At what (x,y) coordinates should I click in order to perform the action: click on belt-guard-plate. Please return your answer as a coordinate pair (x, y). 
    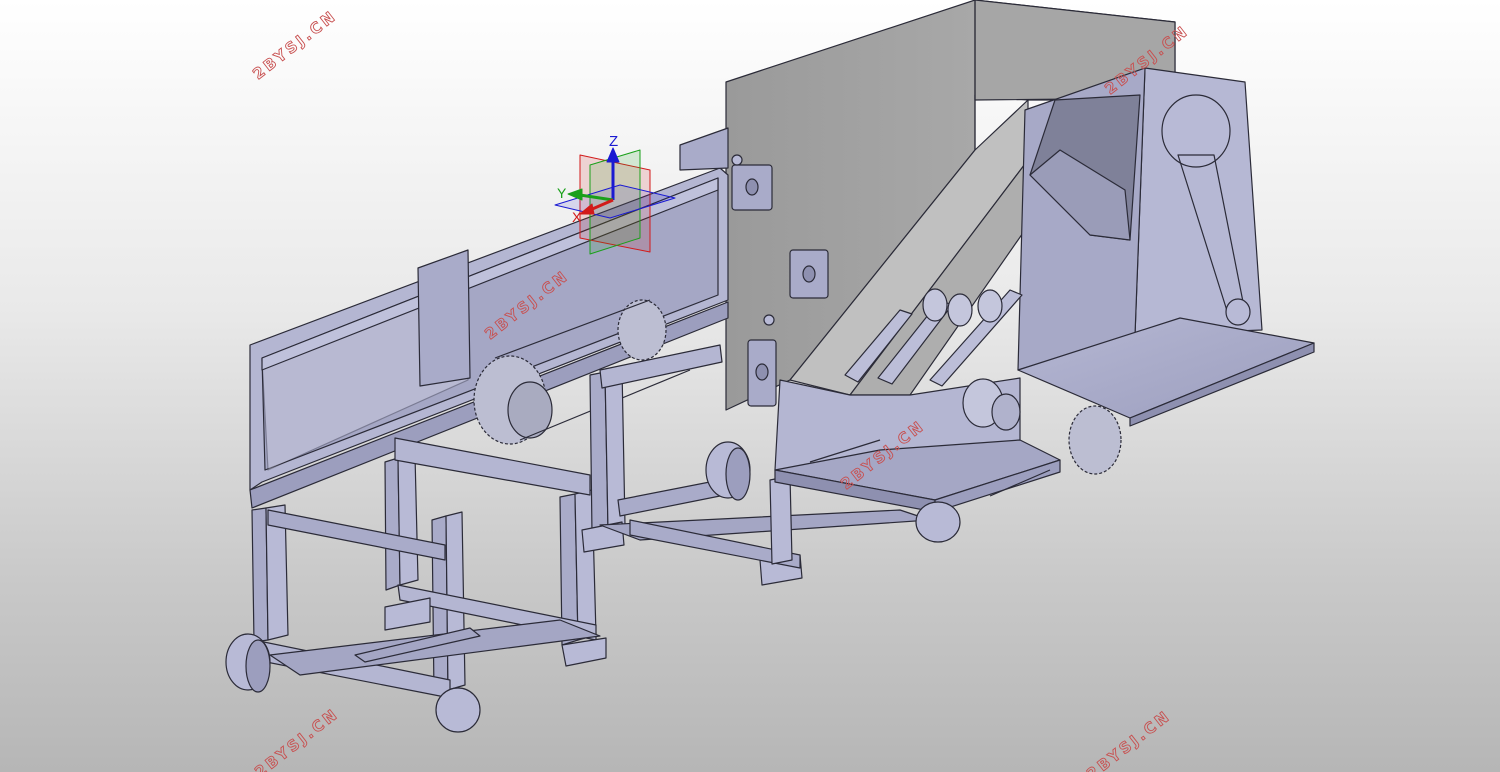
    Looking at the image, I should click on (444, 318).